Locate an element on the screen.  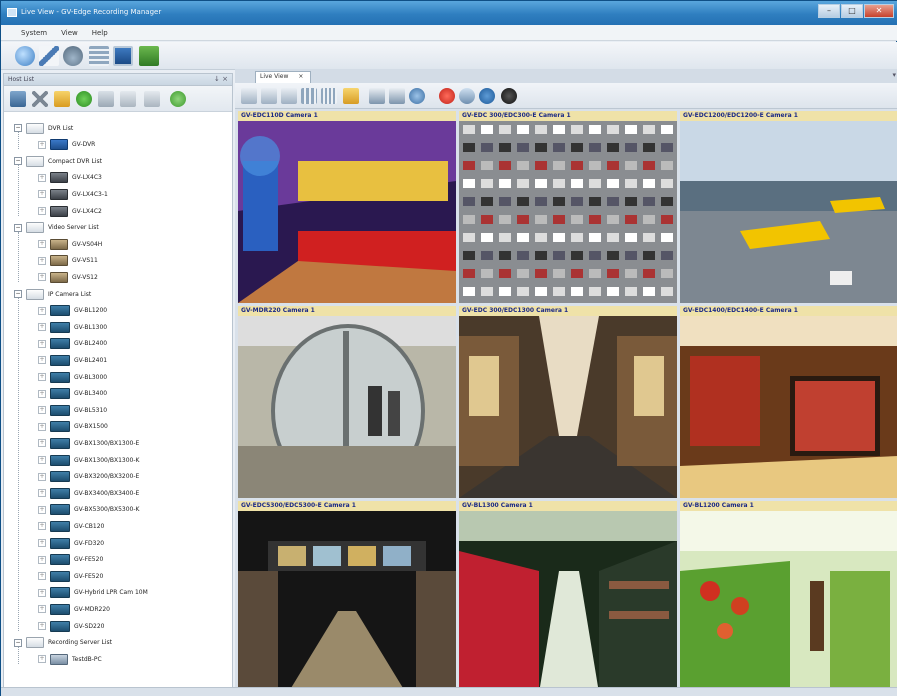
tree-item: + GV-BX1300/BX1300-K is located at coordinates (88, 460).